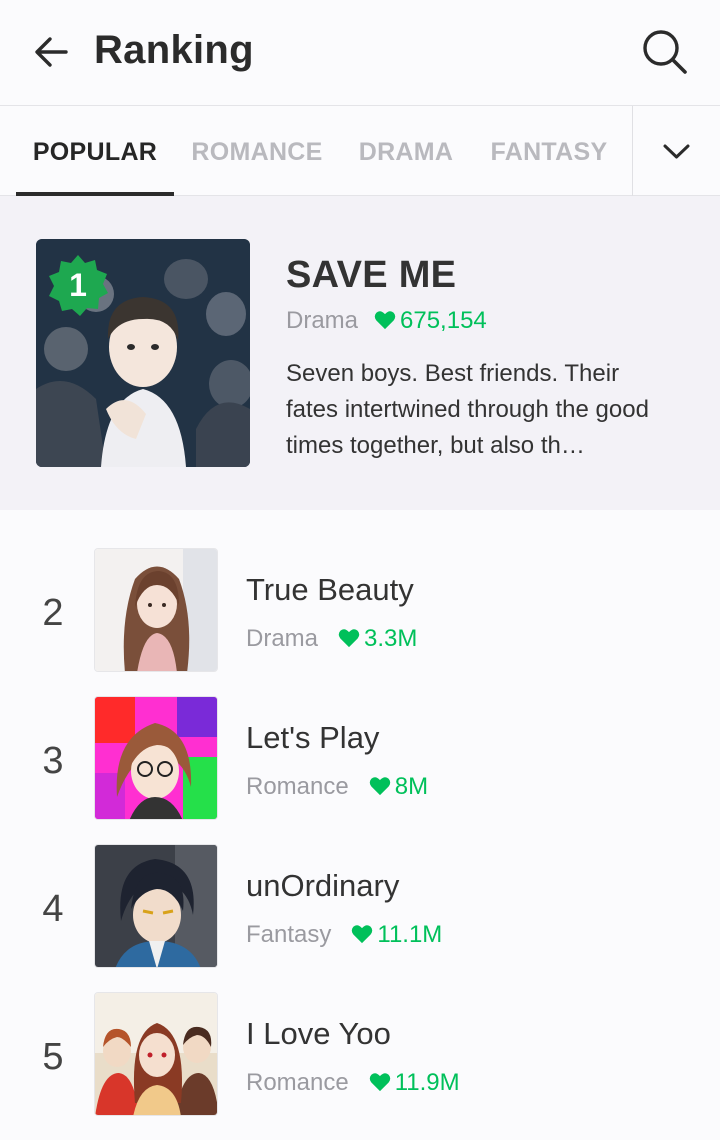 The height and width of the screenshot is (1140, 720). Describe the element at coordinates (322, 320) in the screenshot. I see `featured-genre: Drama` at that location.